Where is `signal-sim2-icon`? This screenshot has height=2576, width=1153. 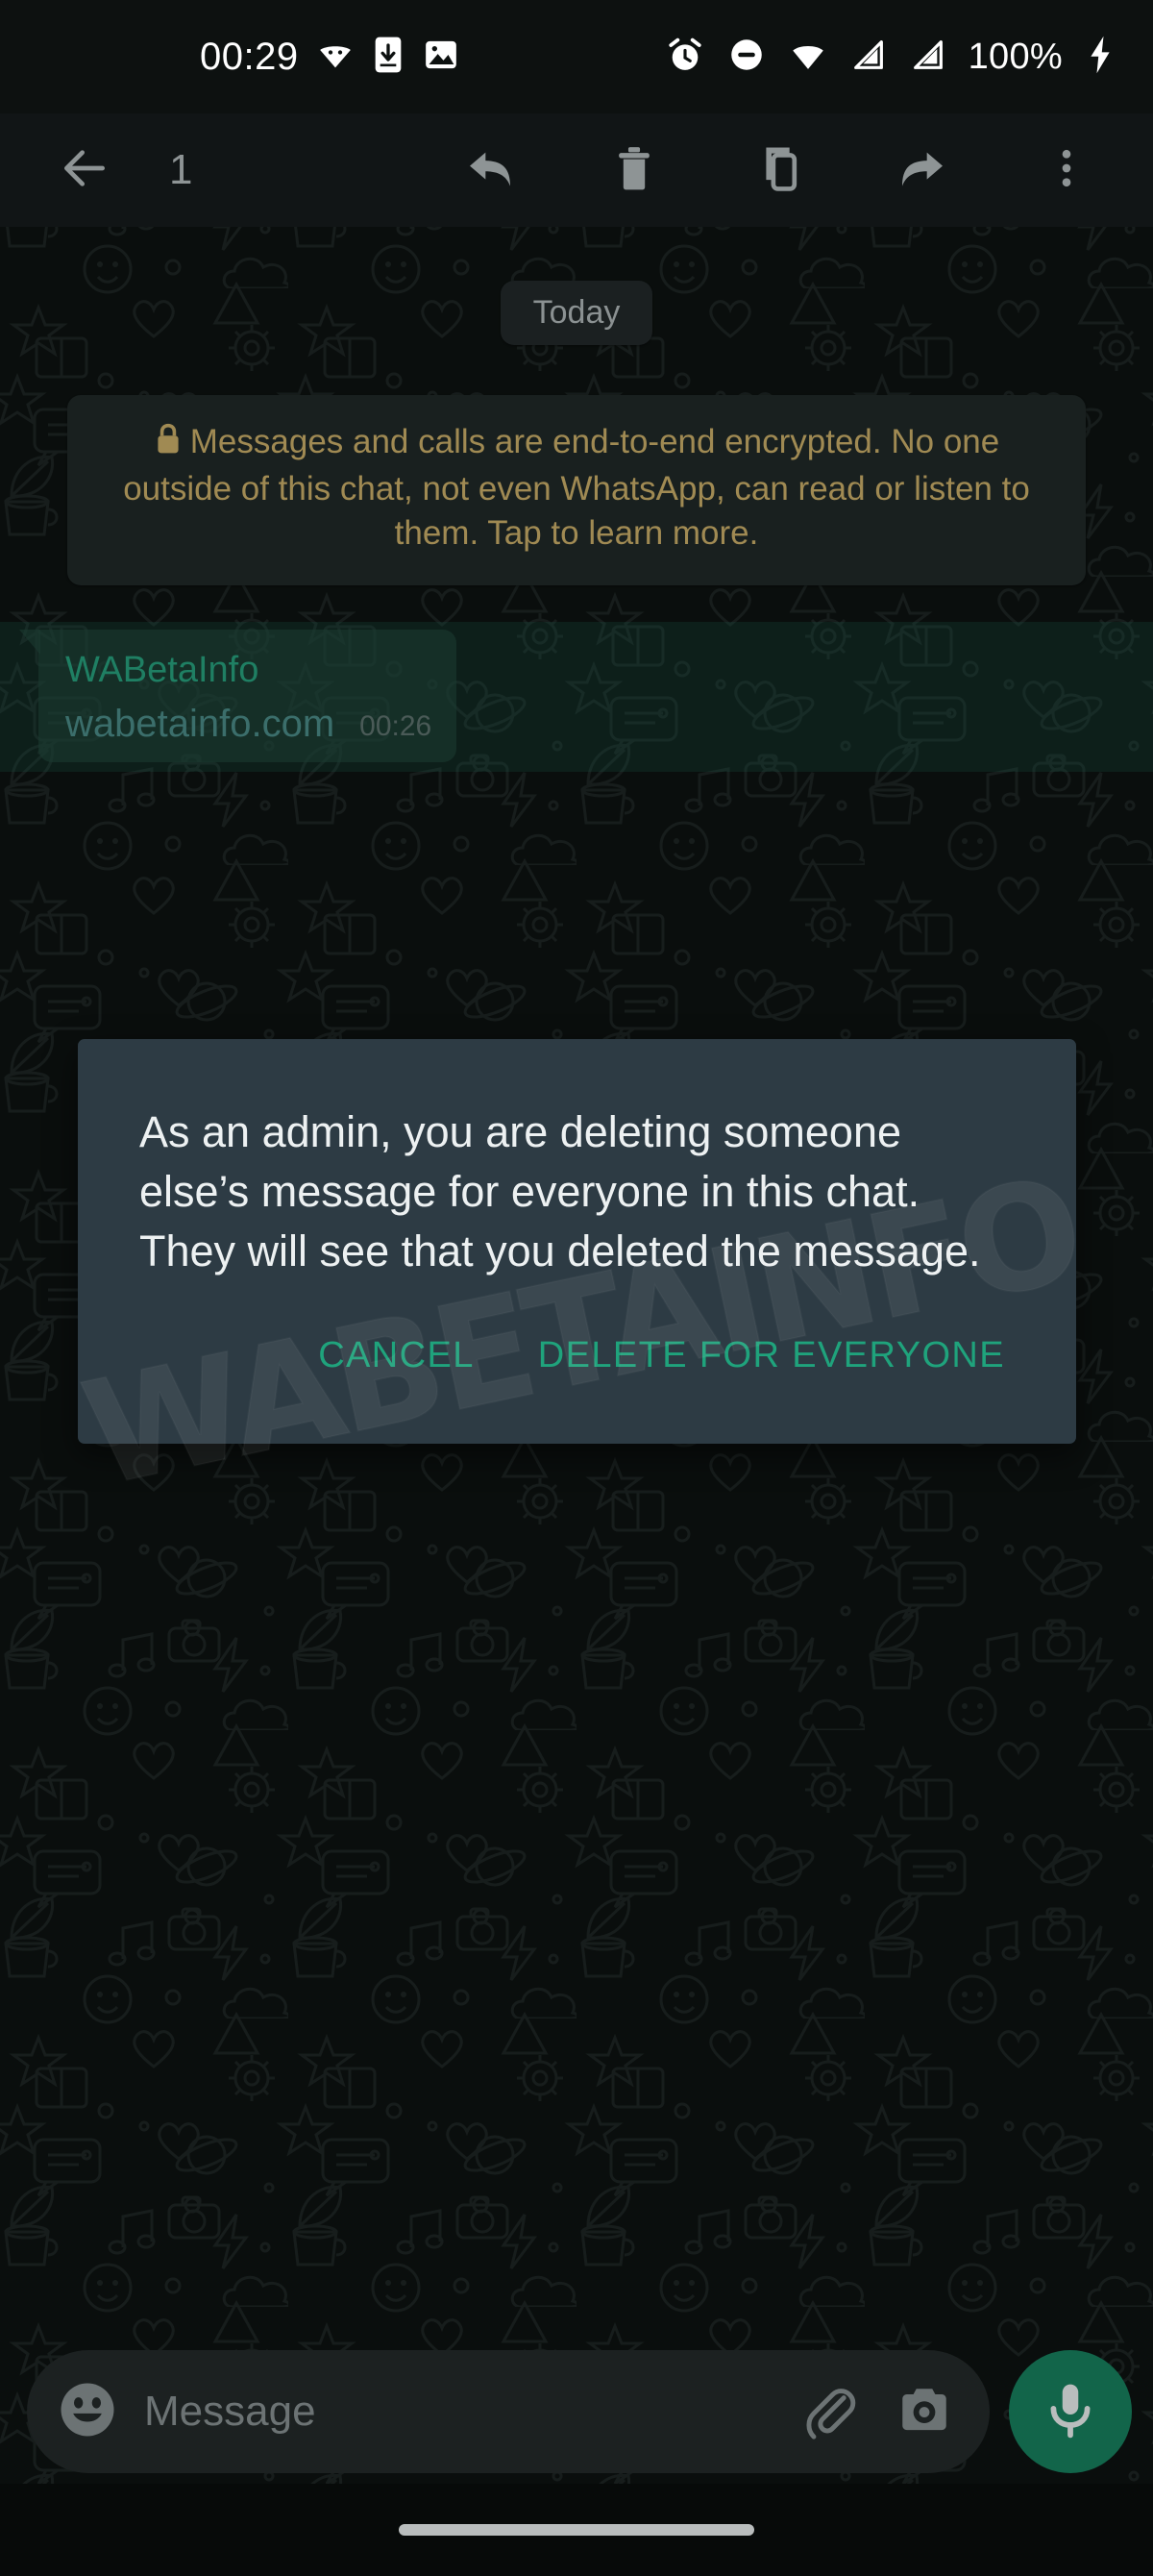
signal-sim2-icon is located at coordinates (928, 57).